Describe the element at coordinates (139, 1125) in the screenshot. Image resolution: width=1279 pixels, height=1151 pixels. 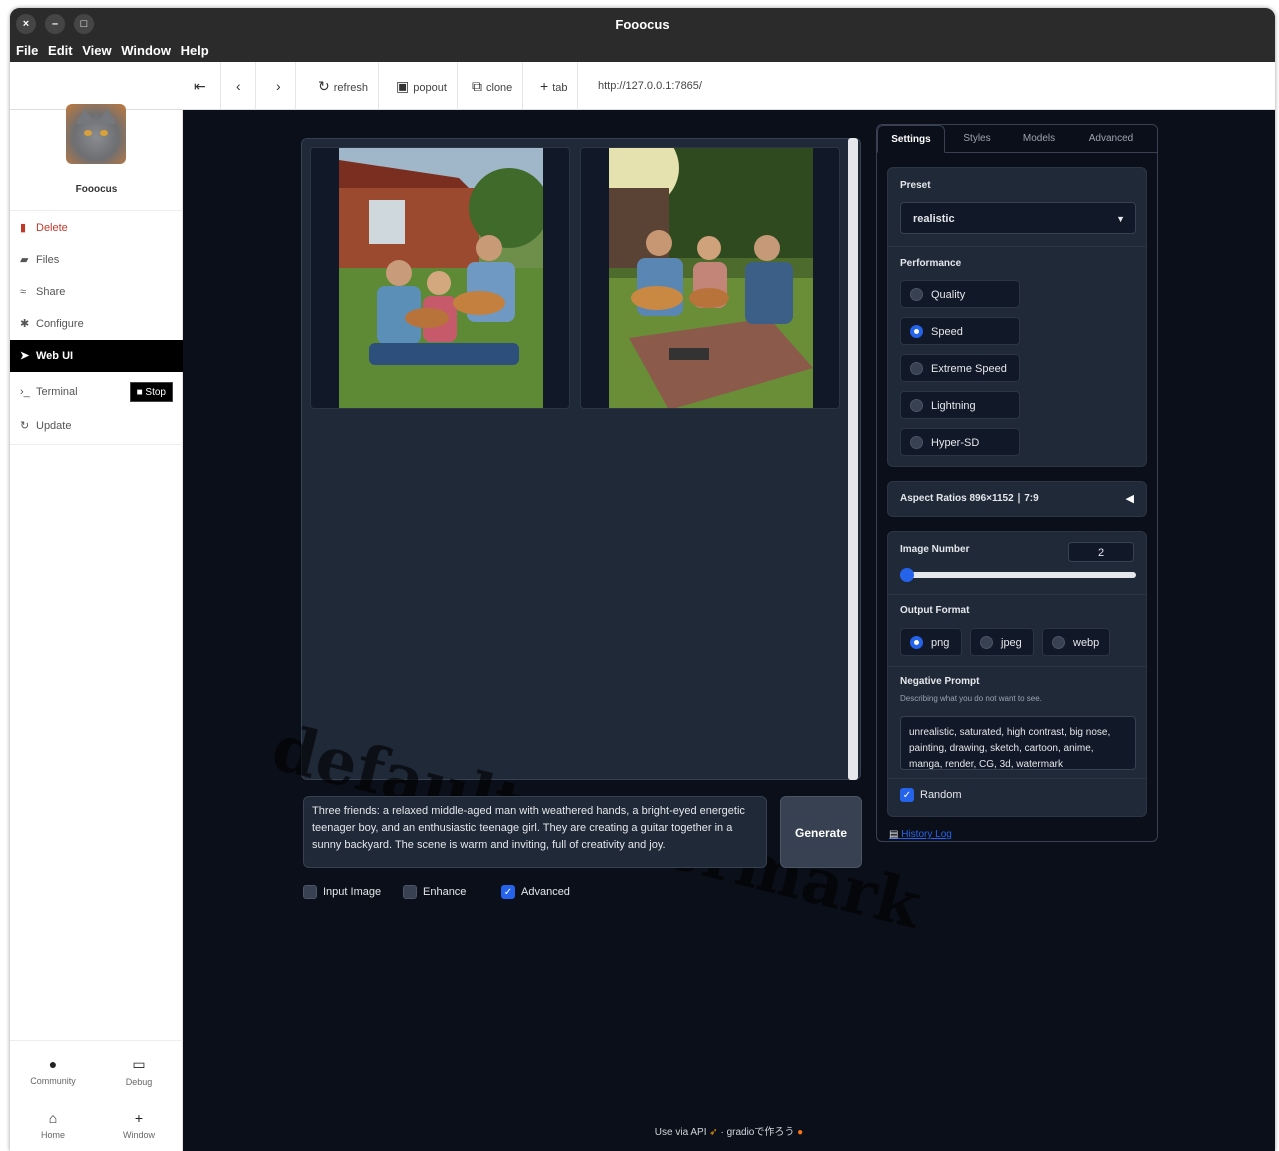
I see `new-window-button: + Window` at that location.